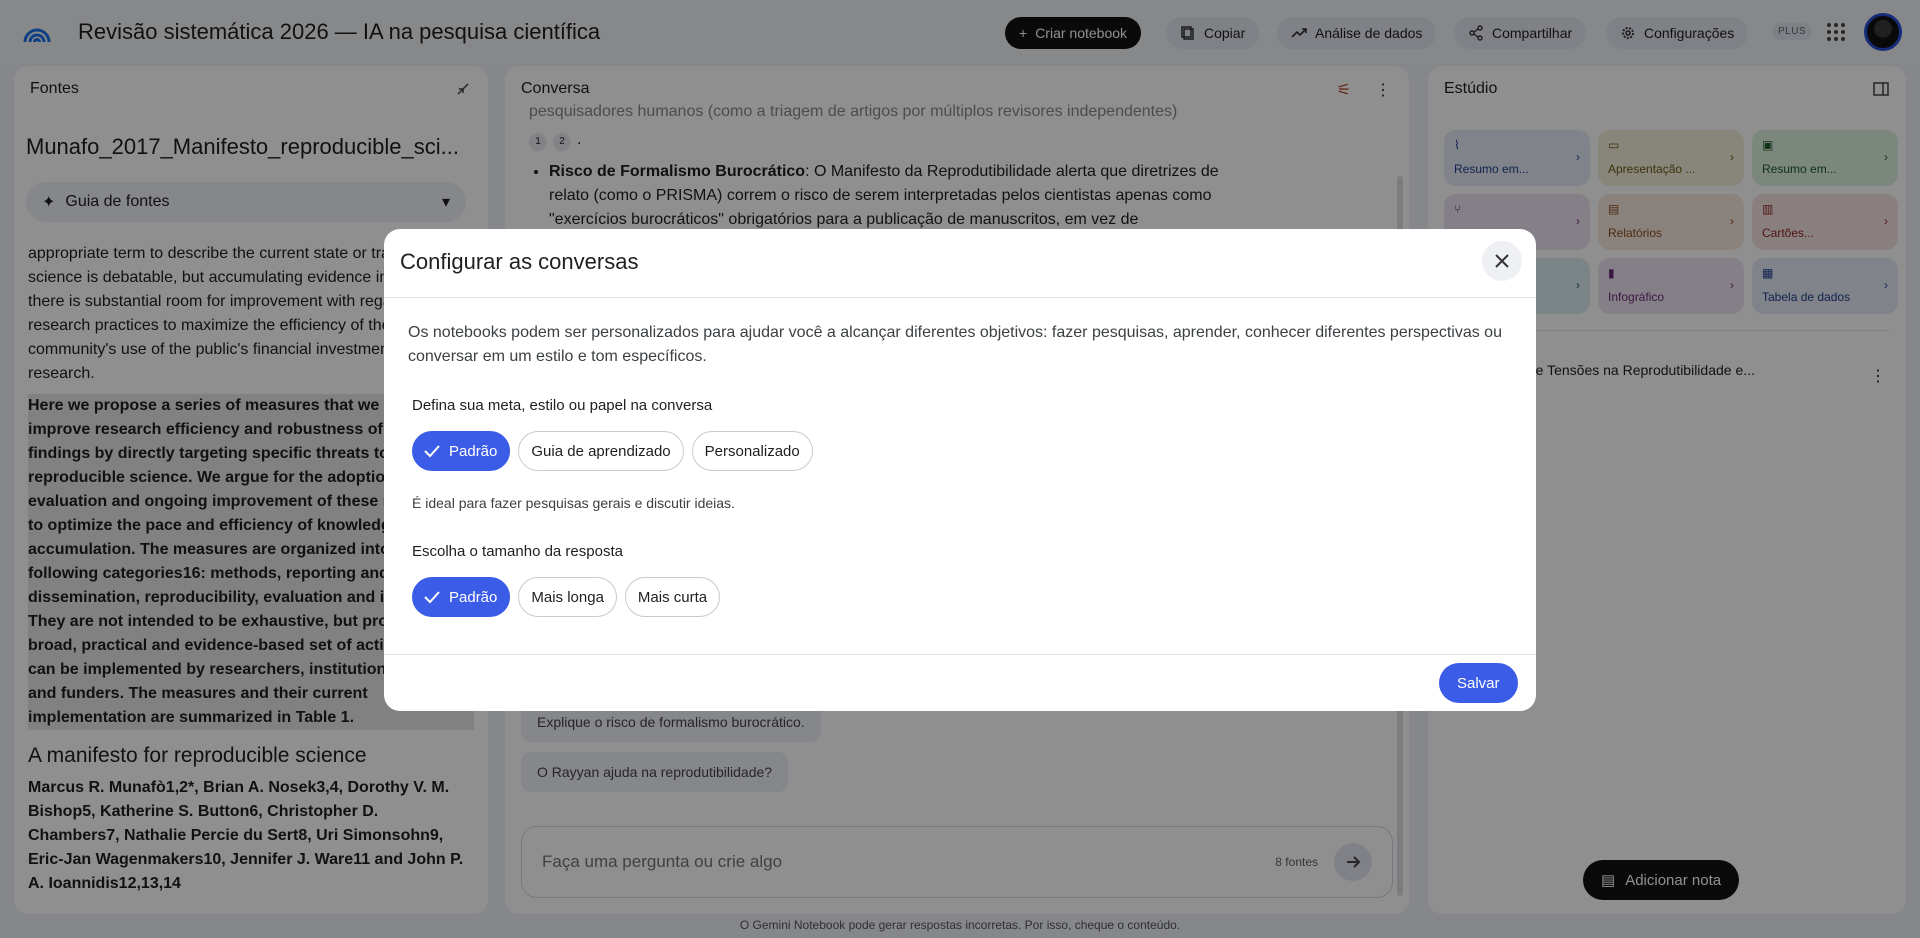 The image size is (1920, 938). Describe the element at coordinates (672, 597) in the screenshot. I see `length-option-shorter: Mais curta` at that location.